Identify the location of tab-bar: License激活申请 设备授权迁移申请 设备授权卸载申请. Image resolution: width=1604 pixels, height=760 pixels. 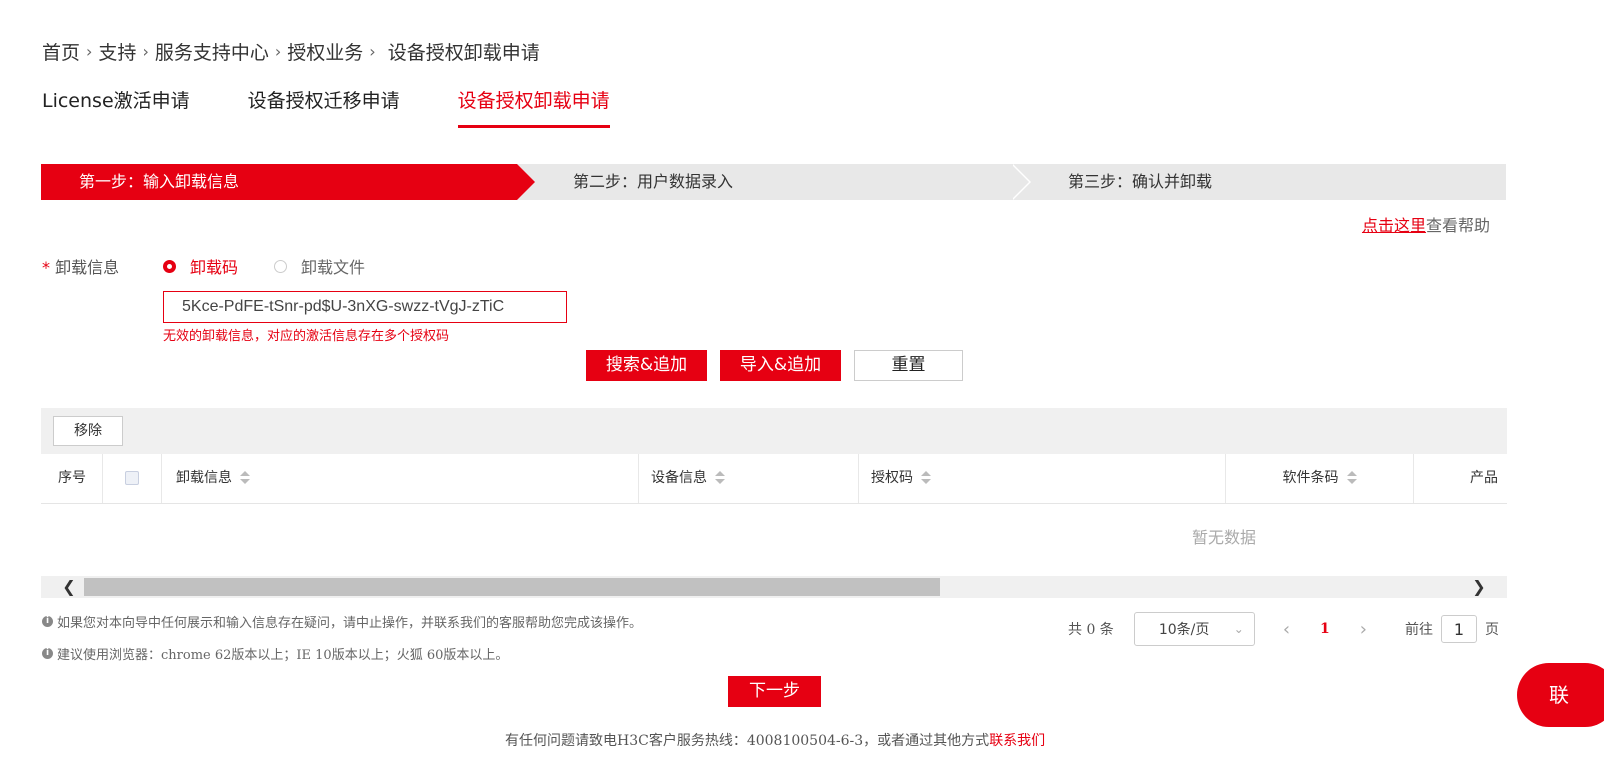
(355, 107).